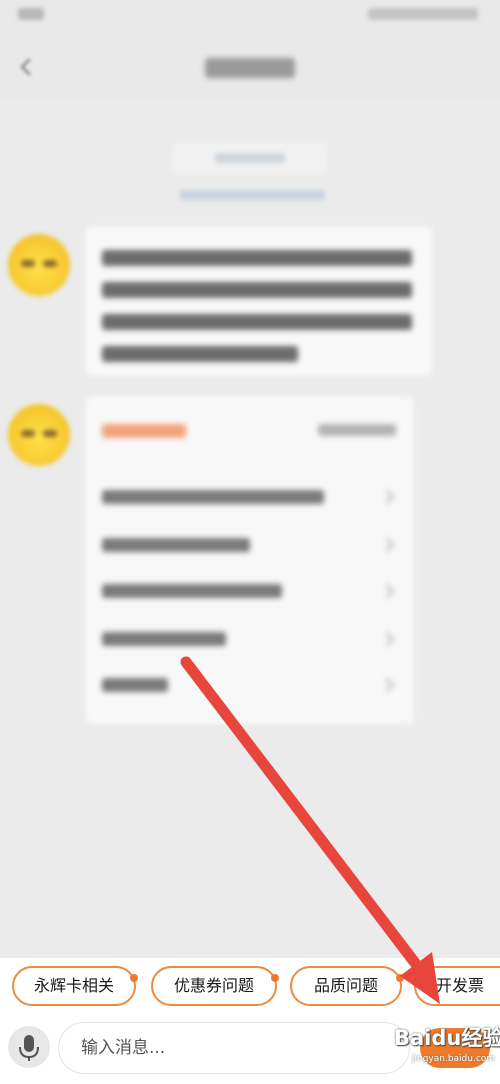  I want to click on microphone-icon, so click(29, 1048).